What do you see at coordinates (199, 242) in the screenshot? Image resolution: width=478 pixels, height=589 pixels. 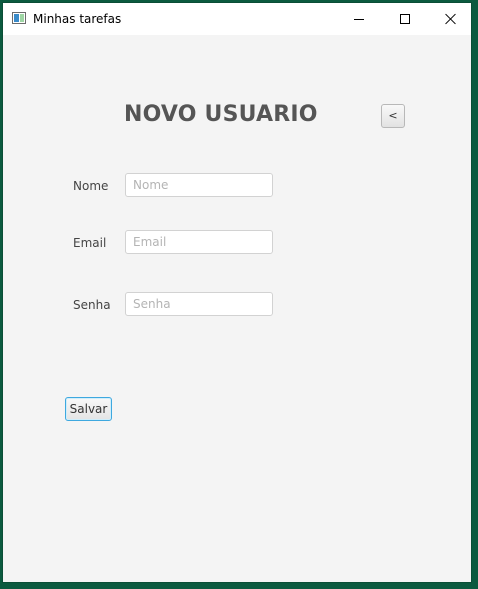 I see `email-field` at bounding box center [199, 242].